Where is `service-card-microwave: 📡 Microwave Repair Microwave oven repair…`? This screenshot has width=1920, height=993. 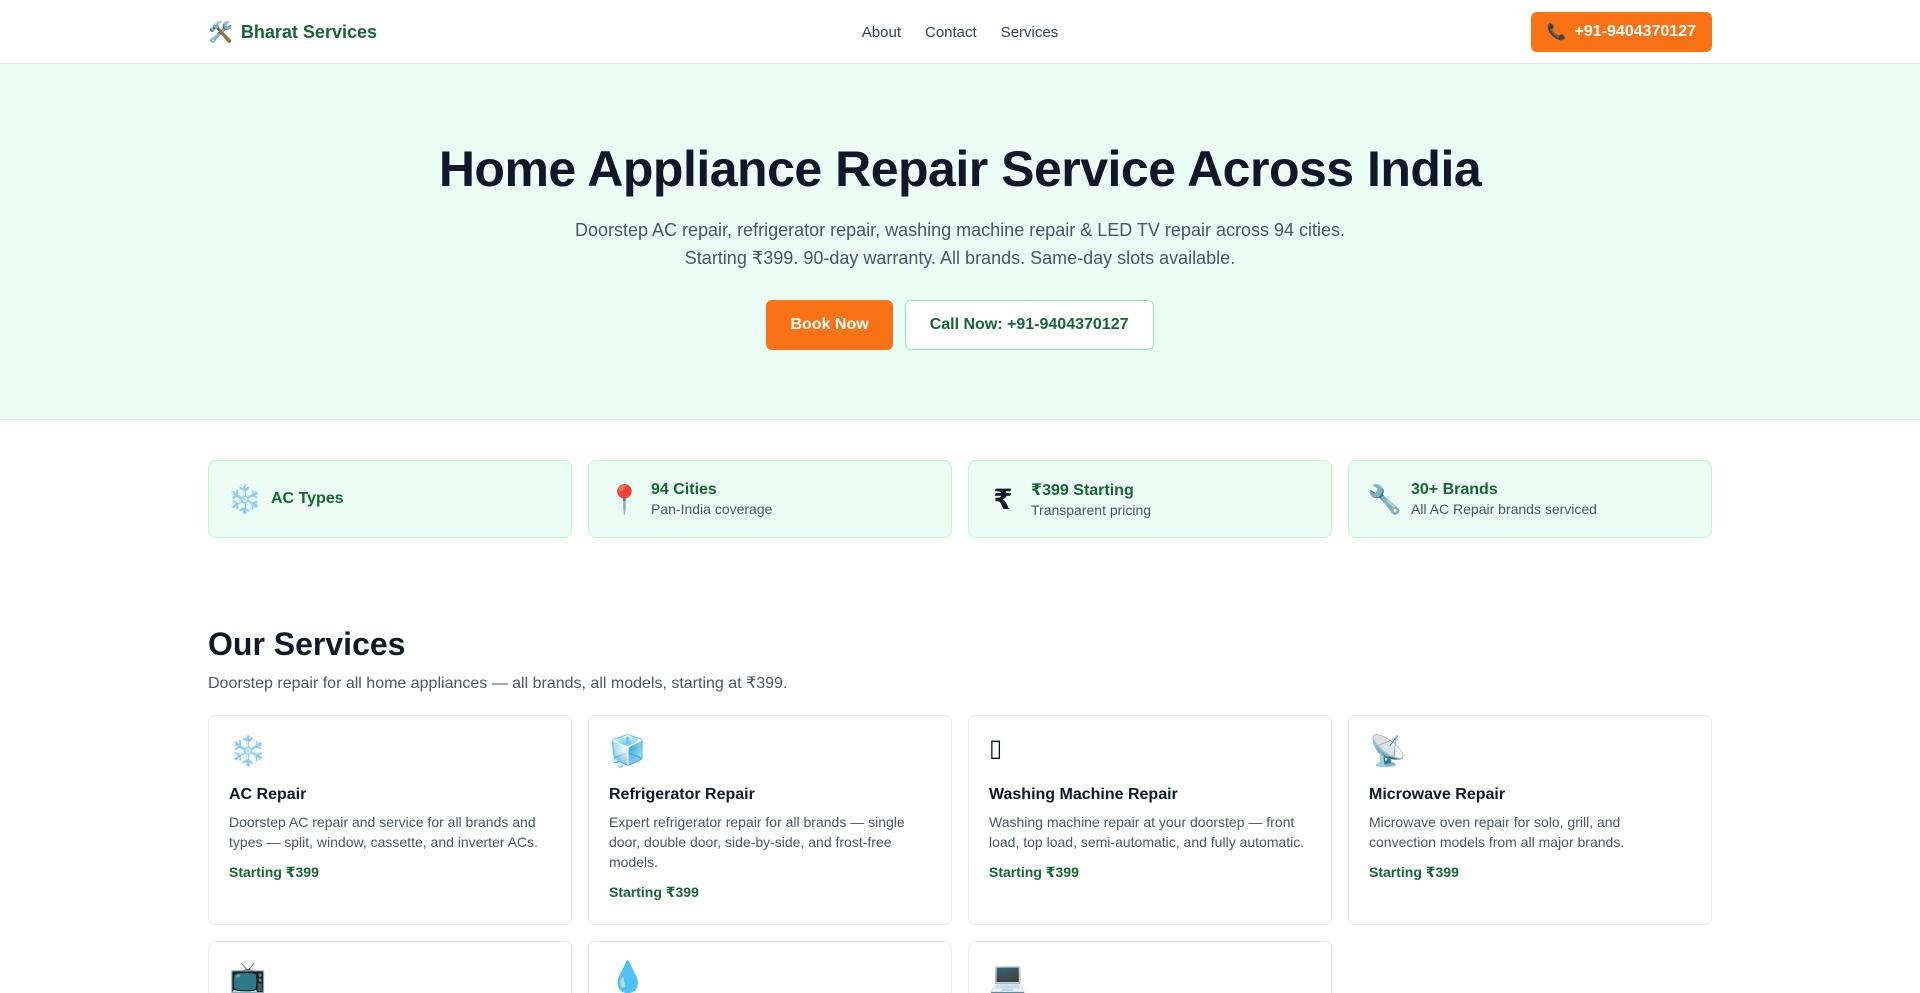
service-card-microwave: 📡 Microwave Repair Microwave oven repair… is located at coordinates (1530, 820).